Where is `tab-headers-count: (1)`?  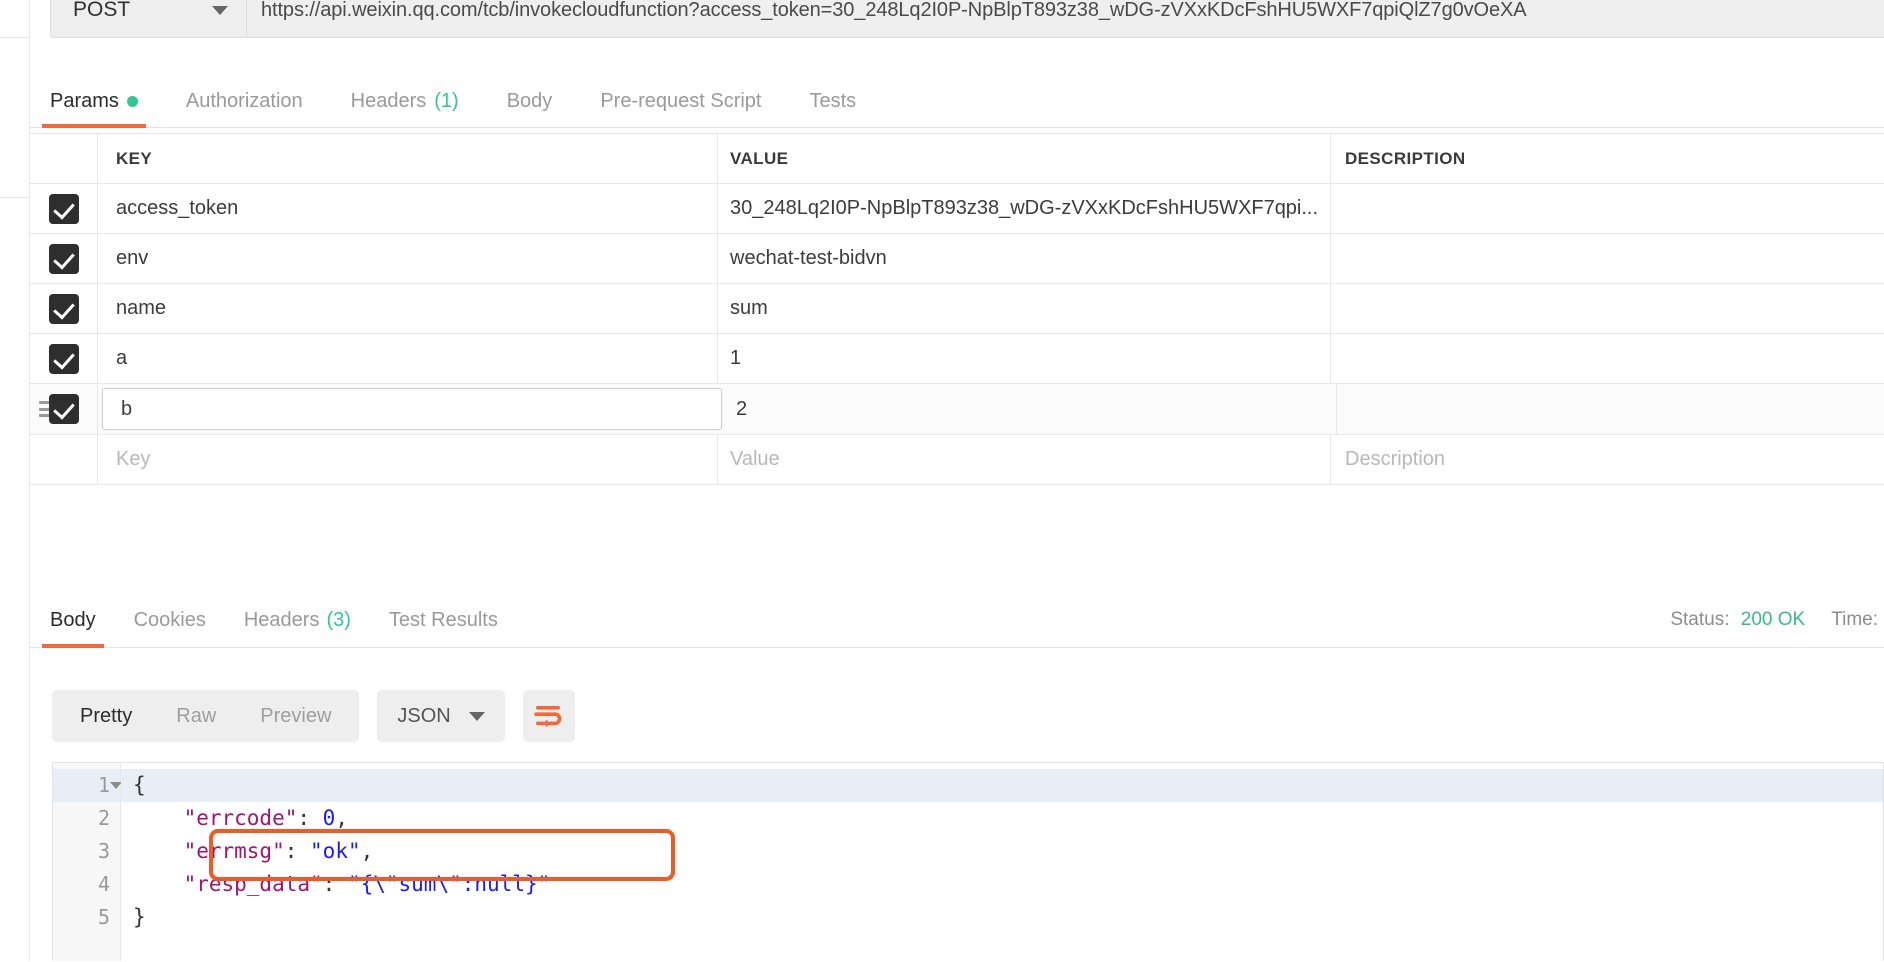 tab-headers-count: (1) is located at coordinates (446, 101).